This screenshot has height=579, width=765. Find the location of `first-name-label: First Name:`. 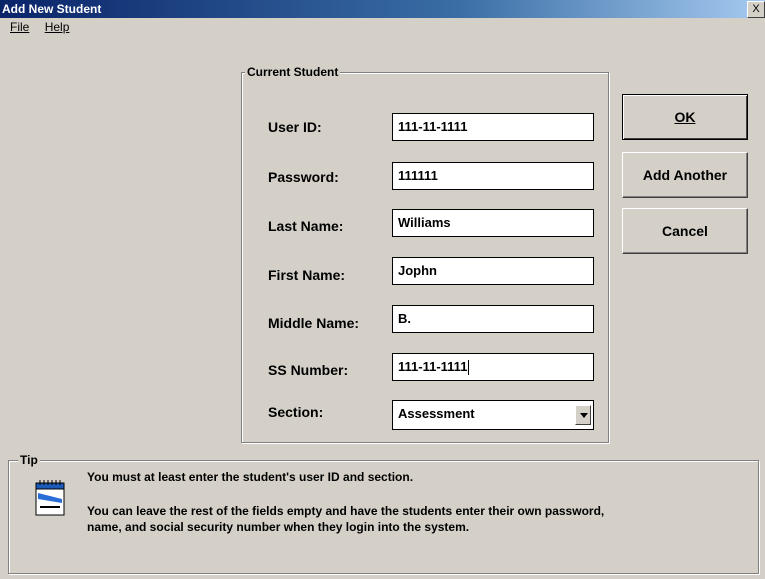

first-name-label: First Name: is located at coordinates (307, 275).